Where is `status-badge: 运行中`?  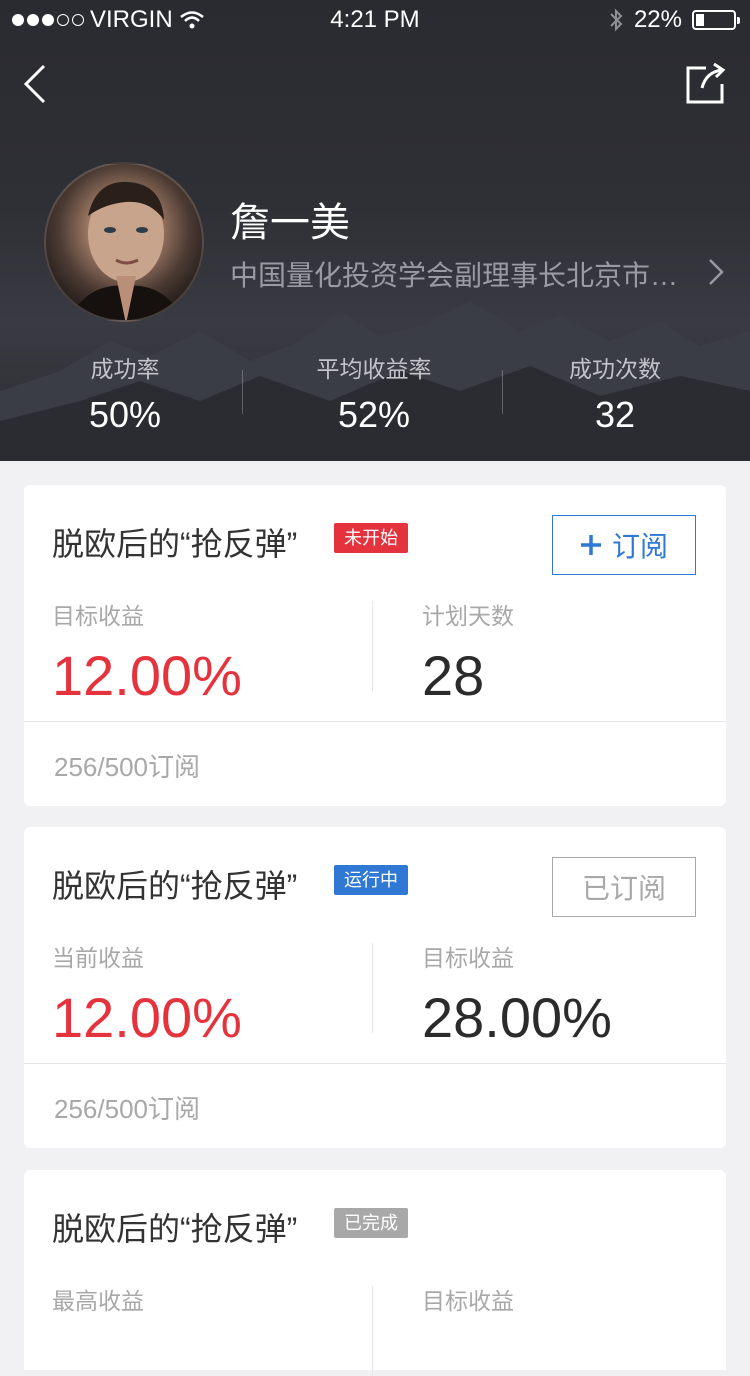
status-badge: 运行中 is located at coordinates (371, 880).